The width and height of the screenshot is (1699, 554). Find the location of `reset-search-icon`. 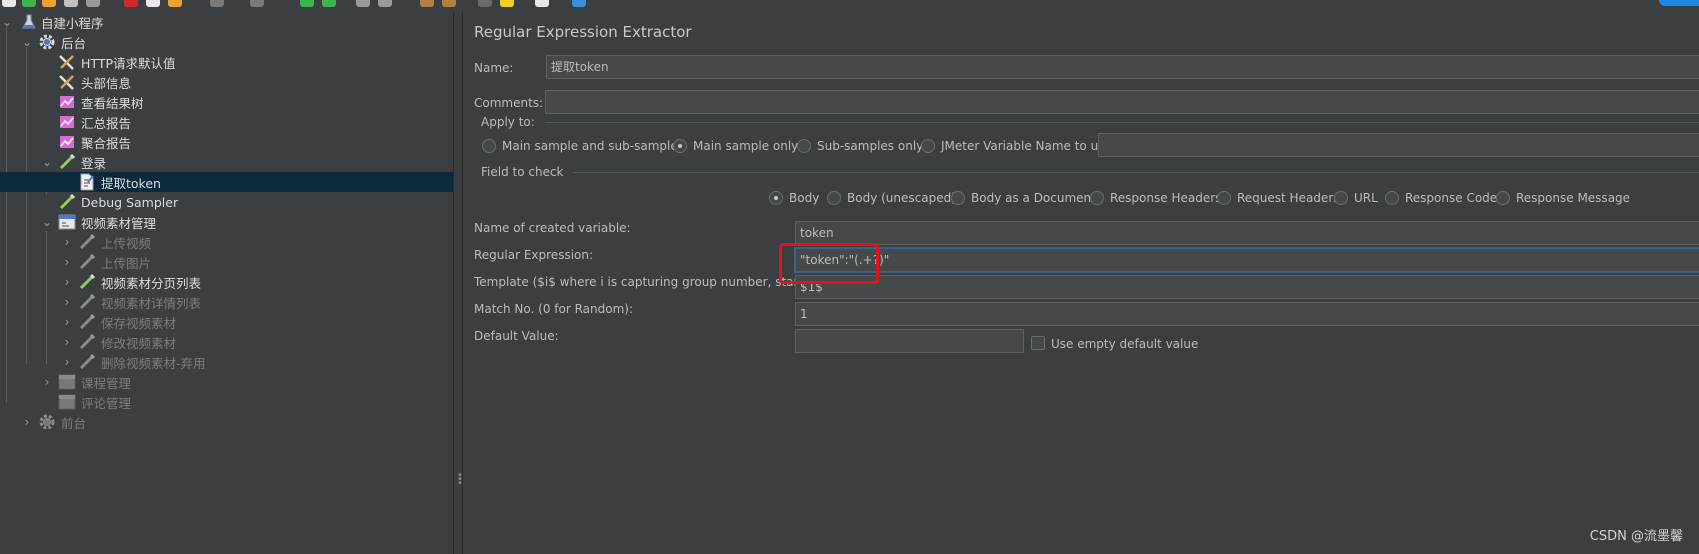

reset-search-icon is located at coordinates (507, 3).